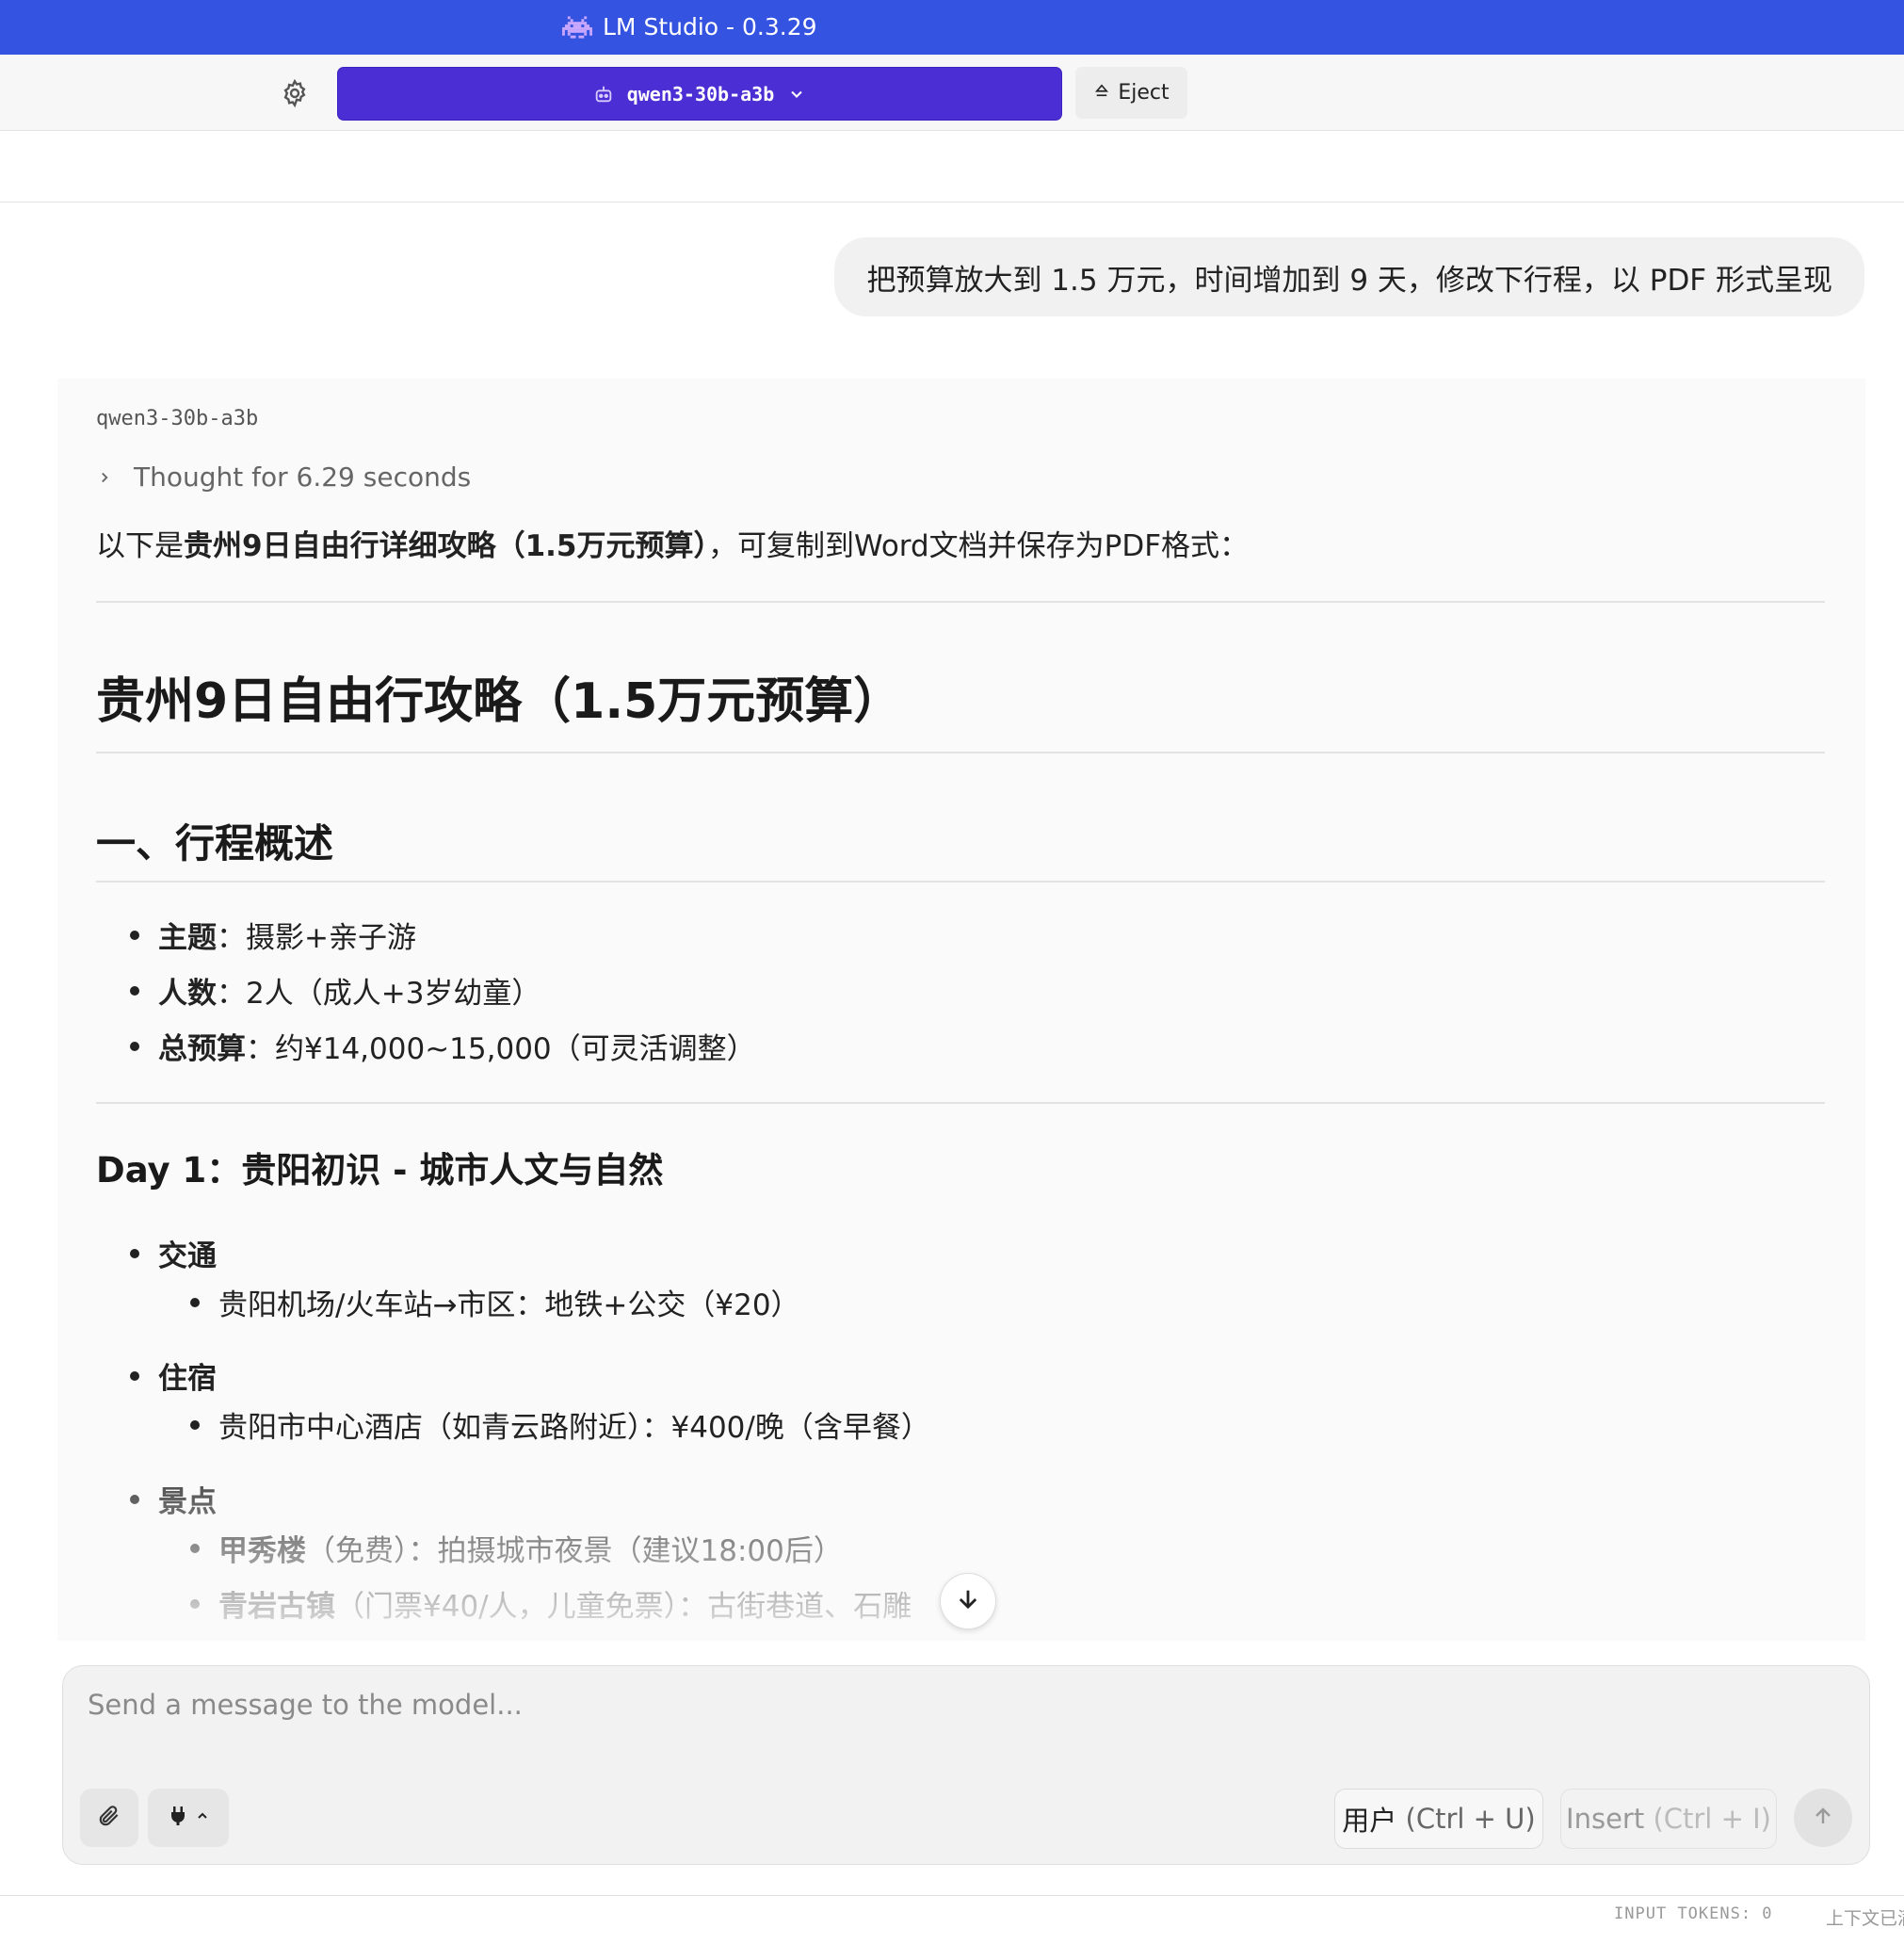 This screenshot has width=1904, height=1944. I want to click on list-item: 总预算 ：约¥14,000~15,000（可灵活调整）, so click(443, 1046).